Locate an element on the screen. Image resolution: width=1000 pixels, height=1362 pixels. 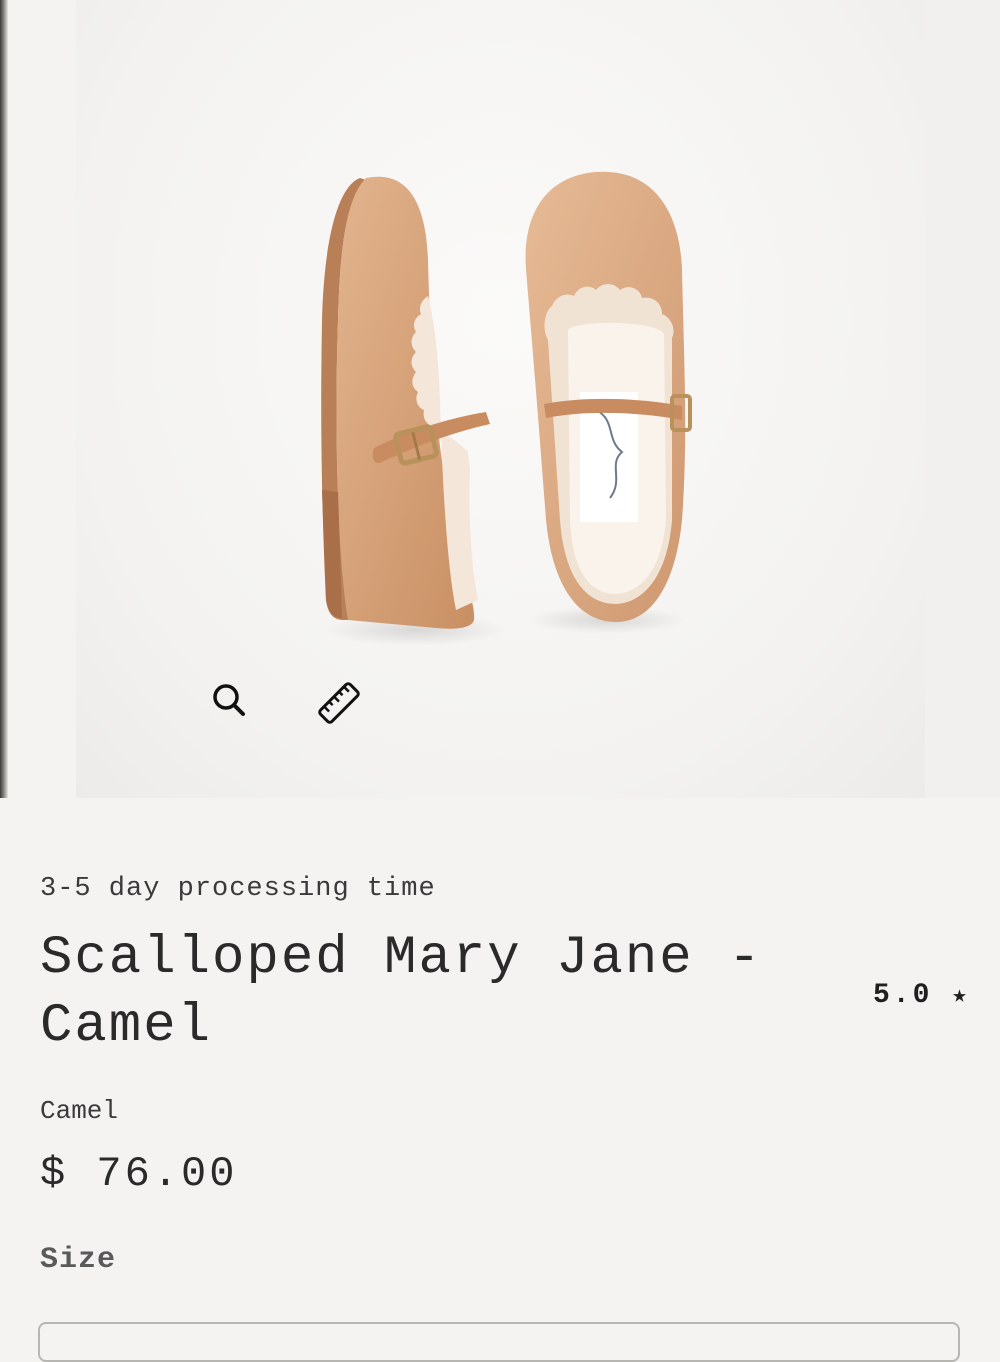
shoes-illustration is located at coordinates (506, 408).